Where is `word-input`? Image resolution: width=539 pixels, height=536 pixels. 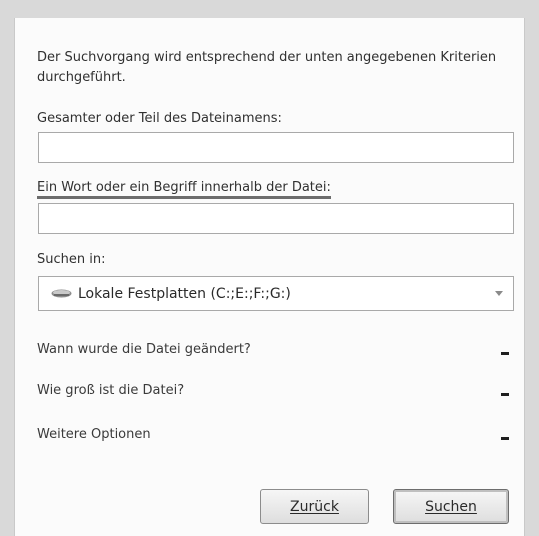 word-input is located at coordinates (276, 218).